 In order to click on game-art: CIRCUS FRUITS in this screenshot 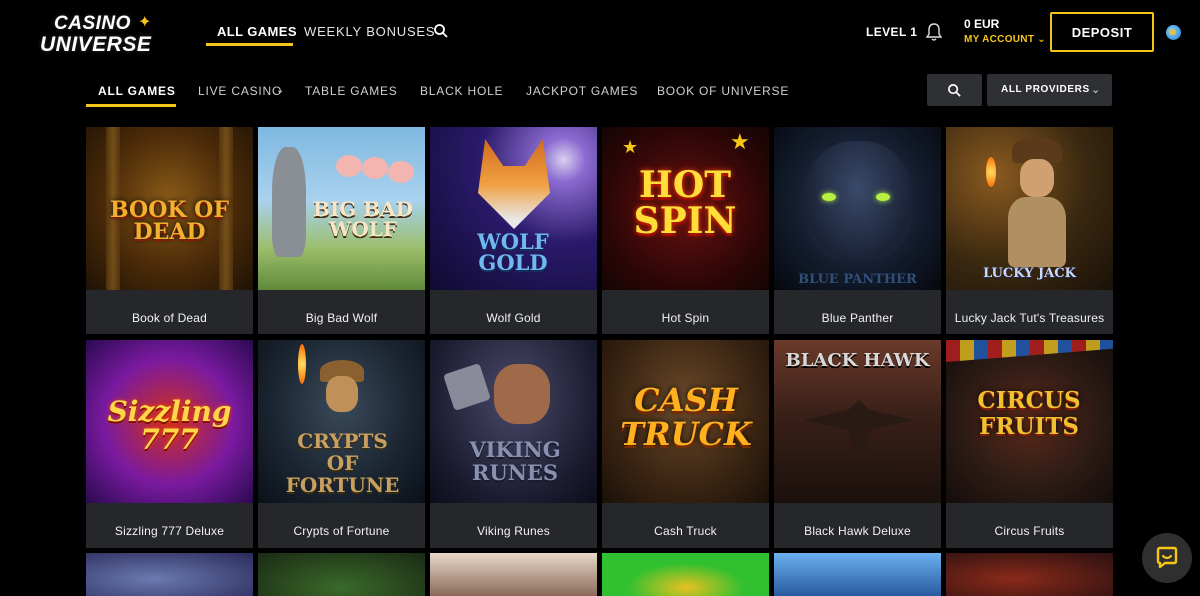, I will do `click(1029, 421)`.